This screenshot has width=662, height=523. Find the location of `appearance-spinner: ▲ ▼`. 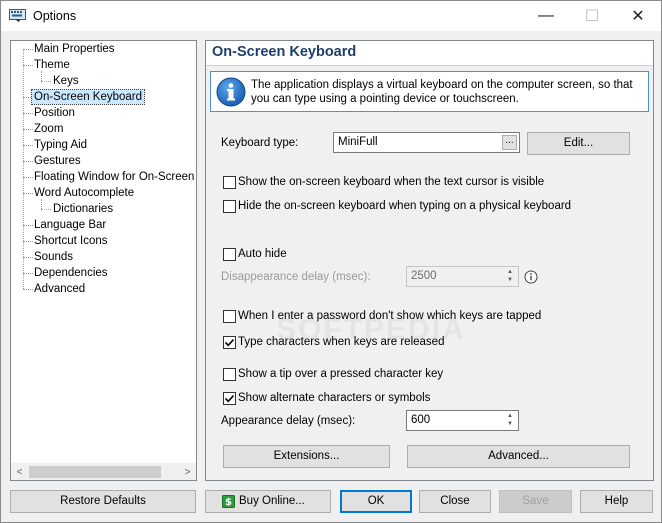

appearance-spinner: ▲ ▼ is located at coordinates (510, 420).